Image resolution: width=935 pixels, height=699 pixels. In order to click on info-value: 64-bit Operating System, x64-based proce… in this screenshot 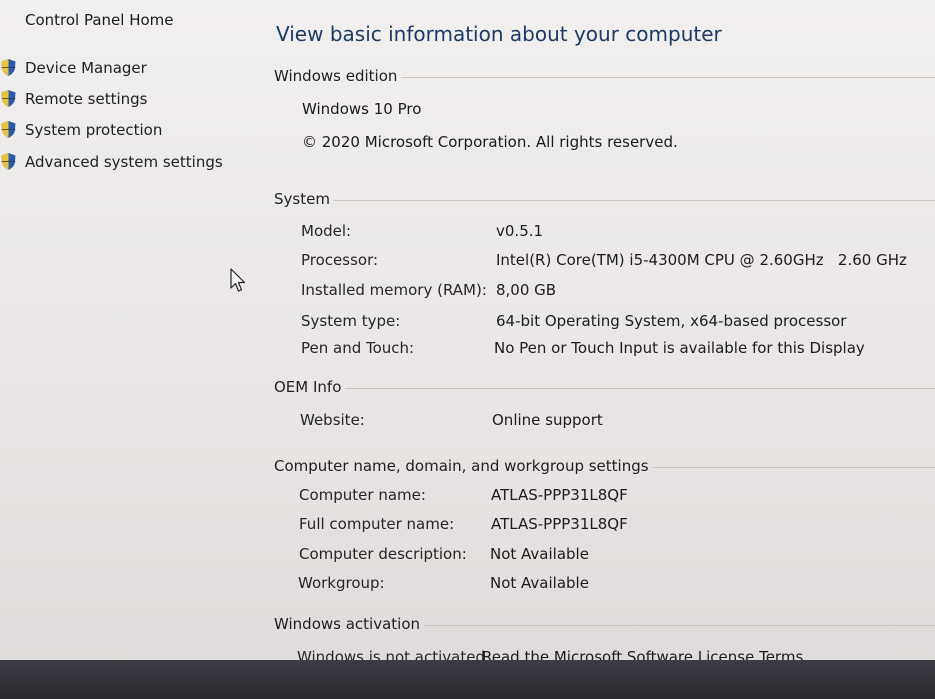, I will do `click(671, 321)`.